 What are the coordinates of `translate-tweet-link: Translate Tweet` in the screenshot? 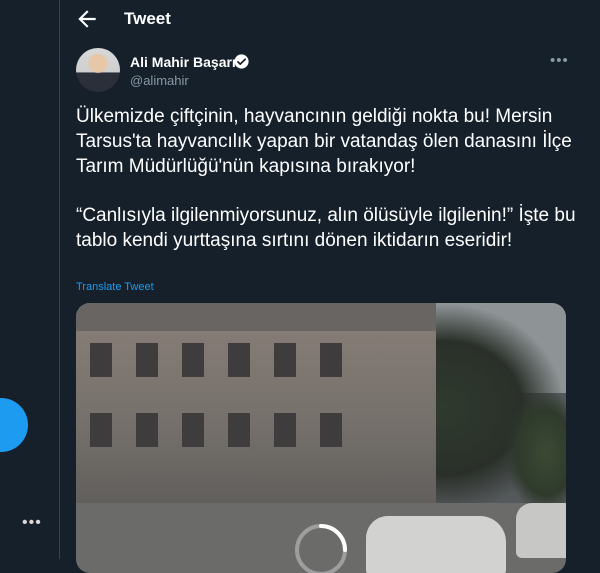 It's located at (115, 287).